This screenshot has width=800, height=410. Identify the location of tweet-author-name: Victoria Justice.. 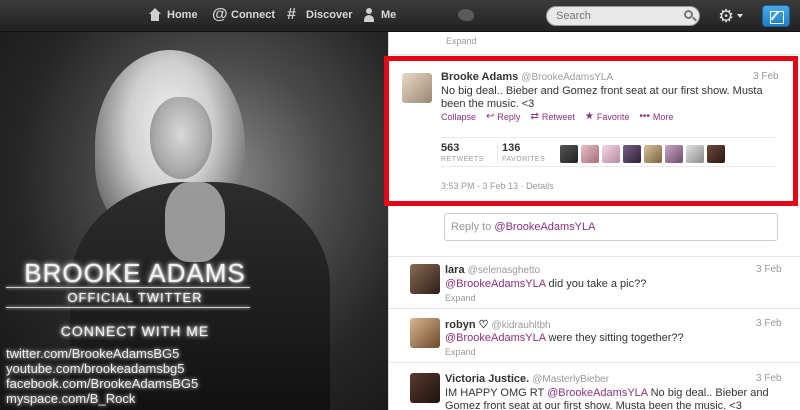
(487, 379).